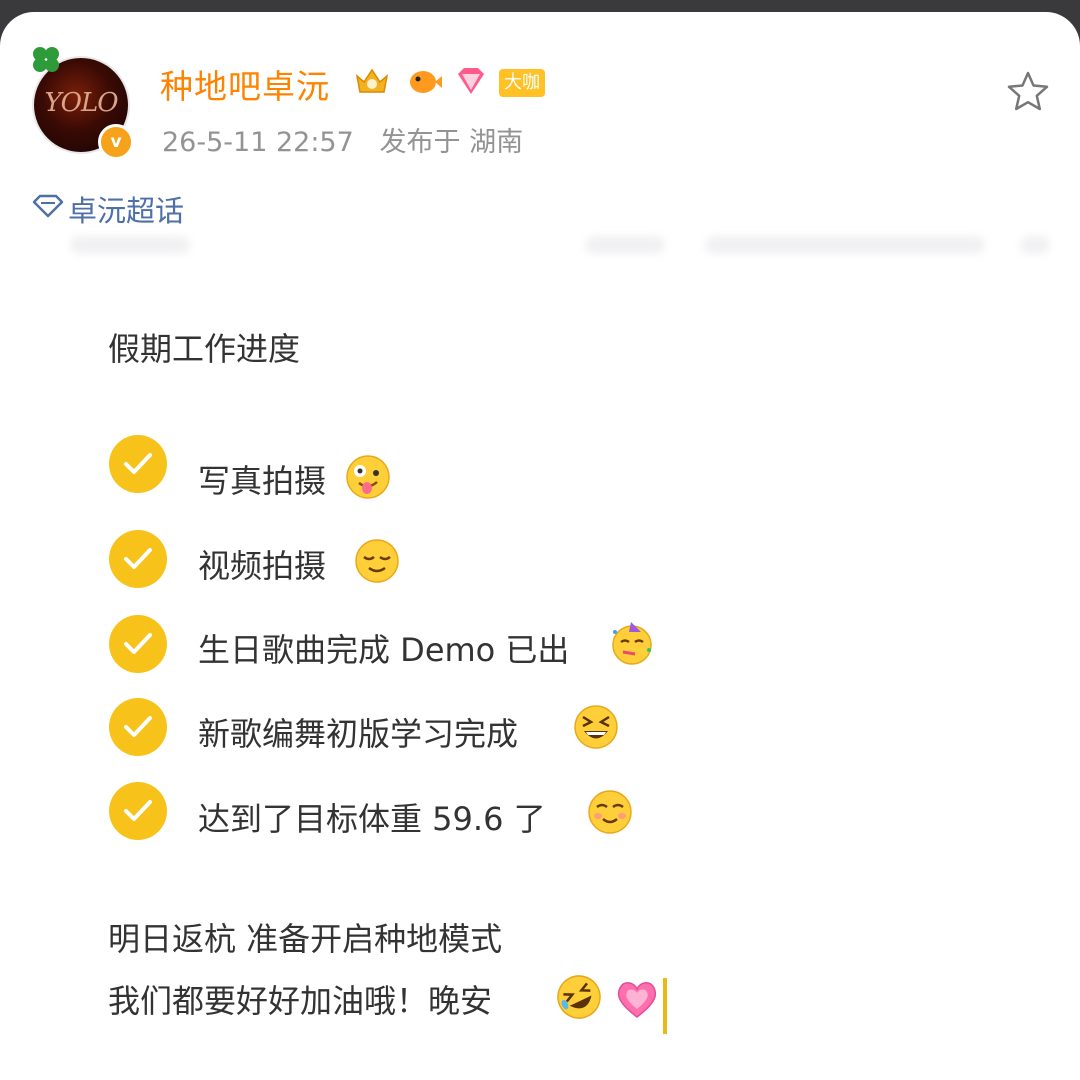 The height and width of the screenshot is (1080, 1080). Describe the element at coordinates (451, 142) in the screenshot. I see `post-location: 发布于 湖南` at that location.